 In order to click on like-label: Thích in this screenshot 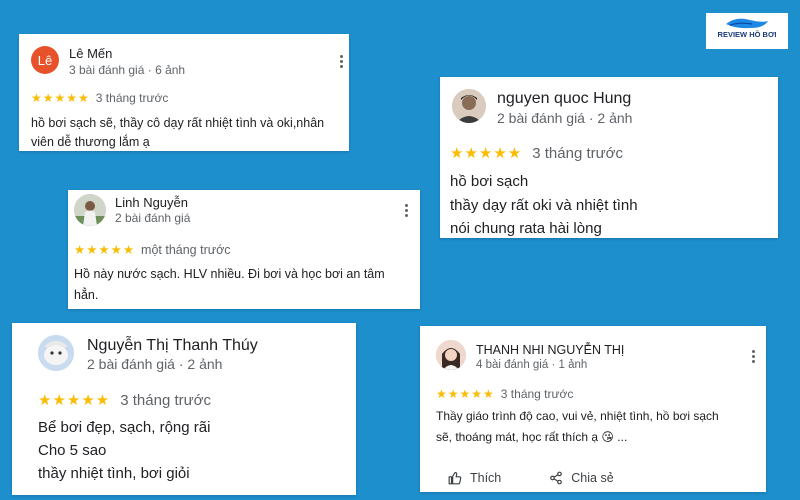, I will do `click(486, 478)`.